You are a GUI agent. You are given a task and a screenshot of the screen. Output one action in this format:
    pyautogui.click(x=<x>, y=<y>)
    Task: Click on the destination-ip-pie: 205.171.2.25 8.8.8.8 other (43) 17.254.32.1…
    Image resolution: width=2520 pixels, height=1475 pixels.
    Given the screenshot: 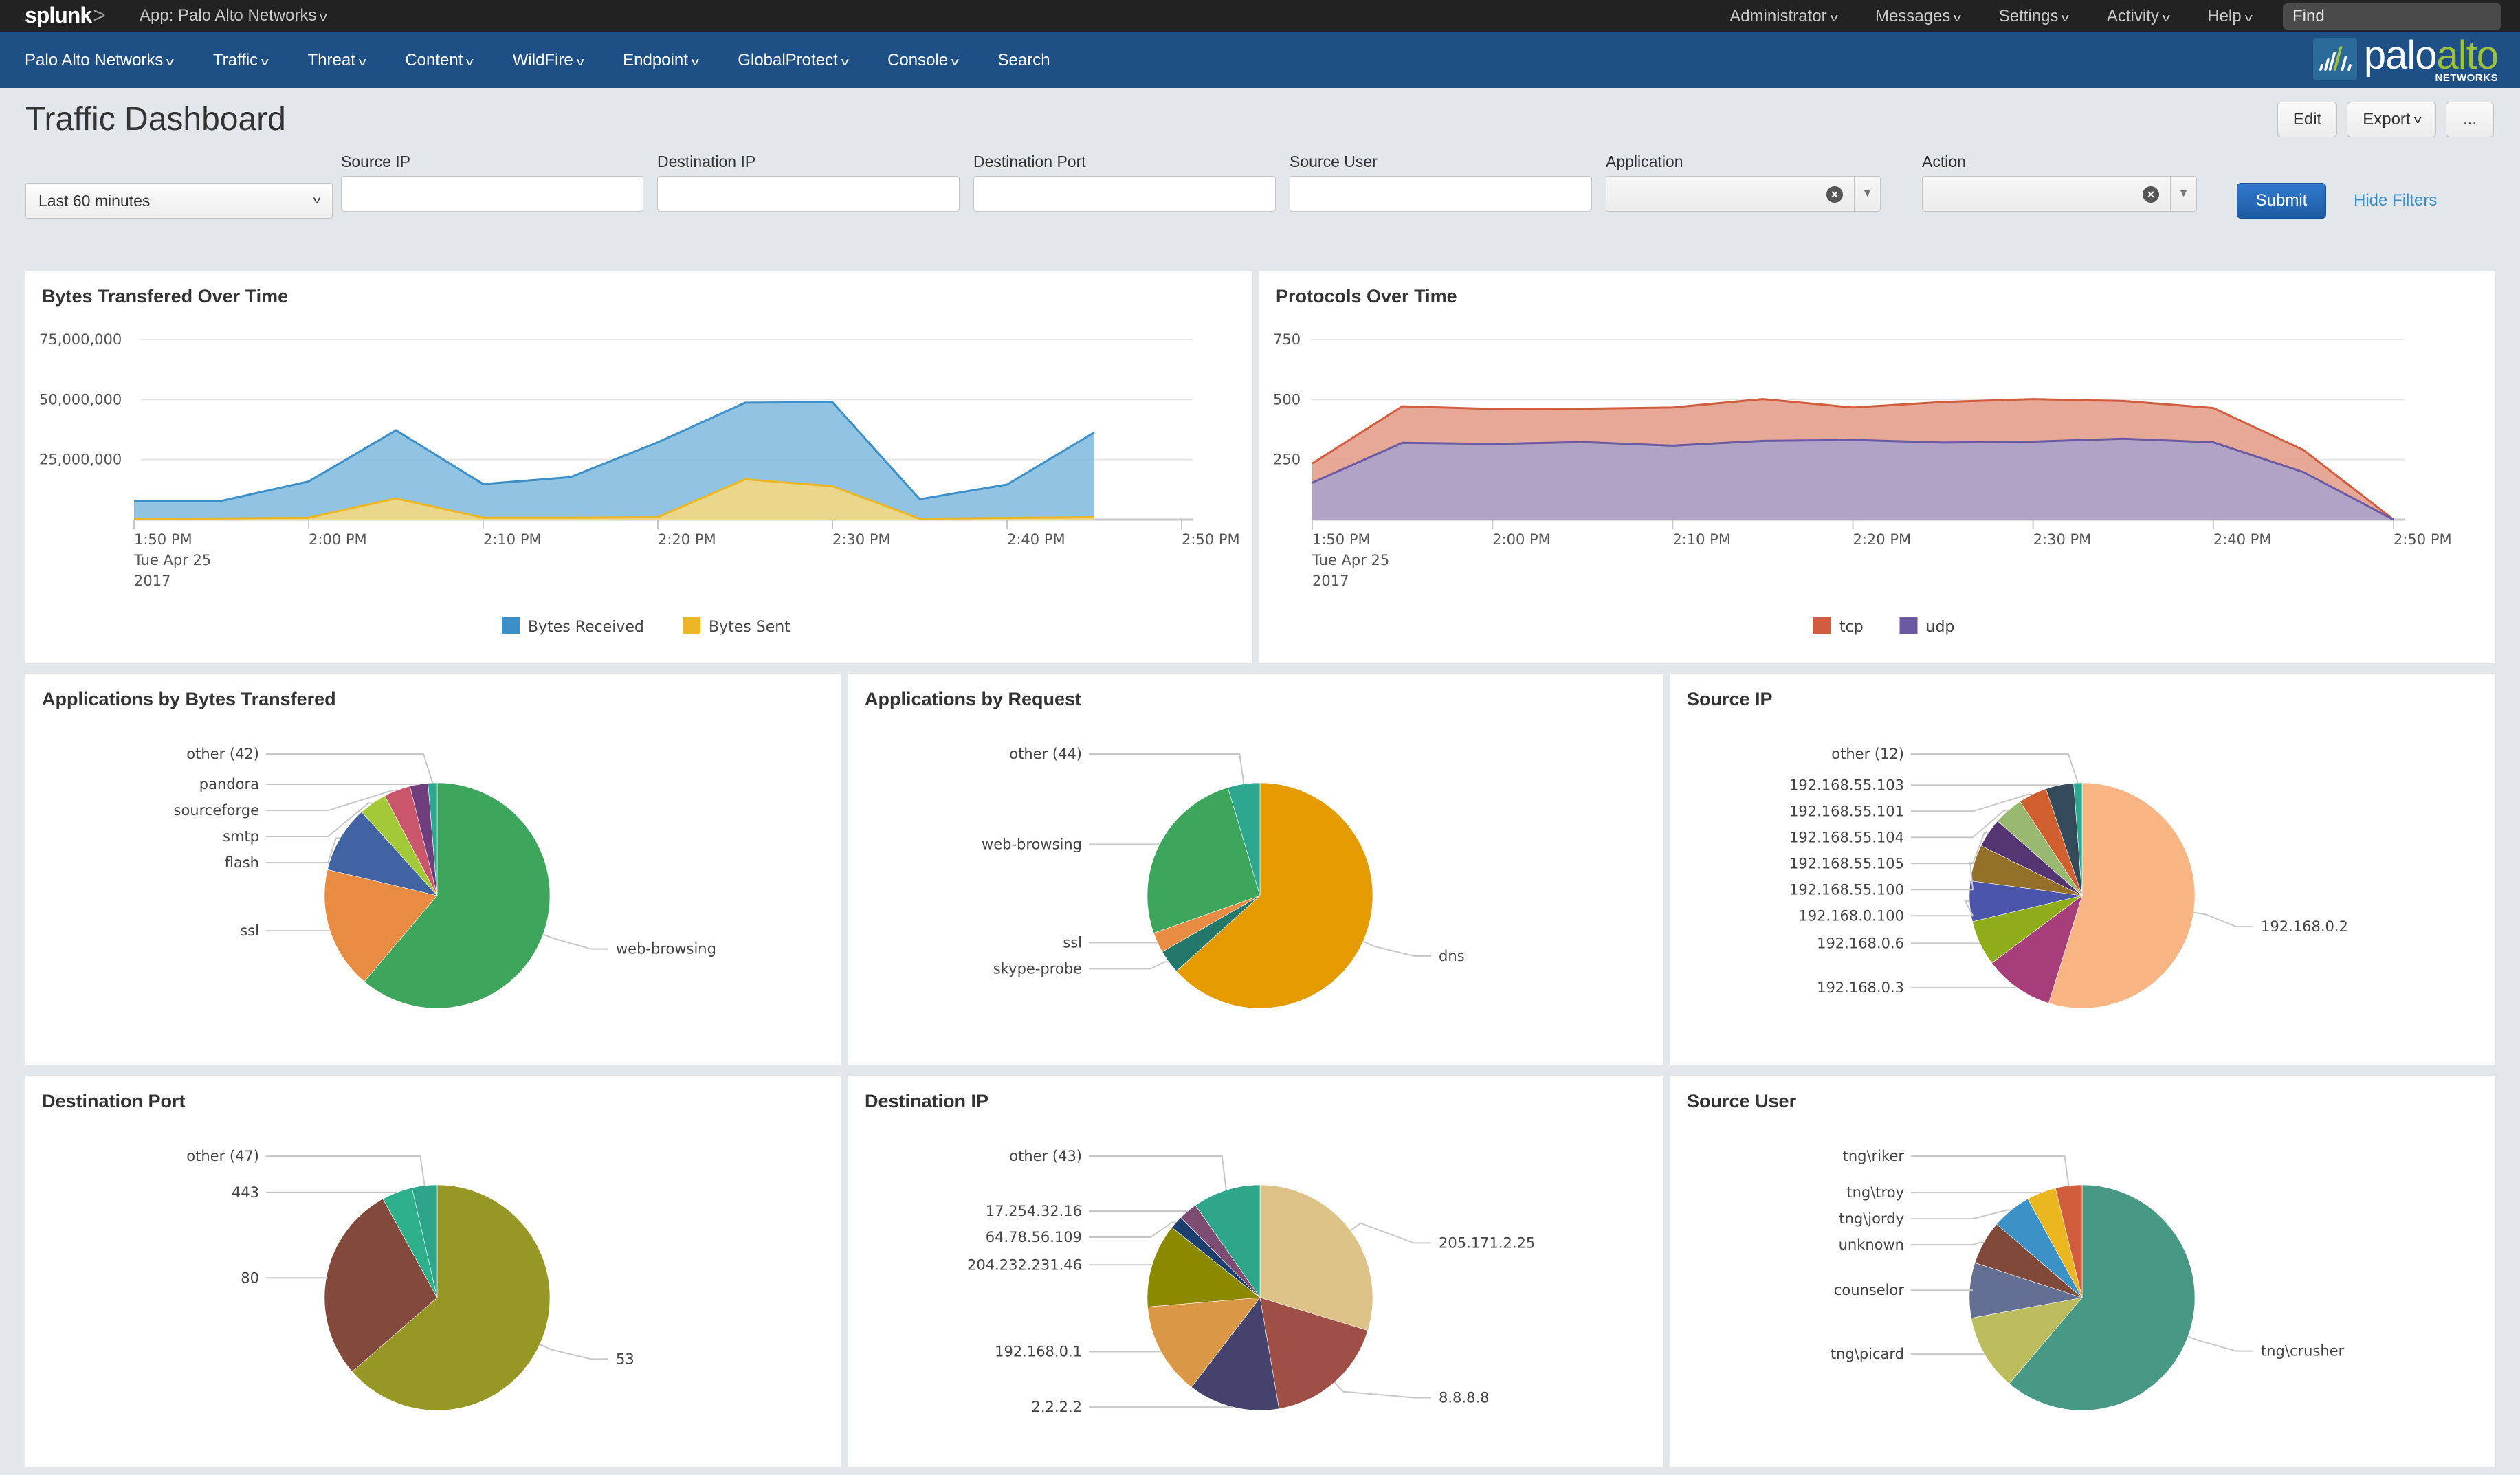 What is the action you would take?
    pyautogui.click(x=1251, y=1281)
    